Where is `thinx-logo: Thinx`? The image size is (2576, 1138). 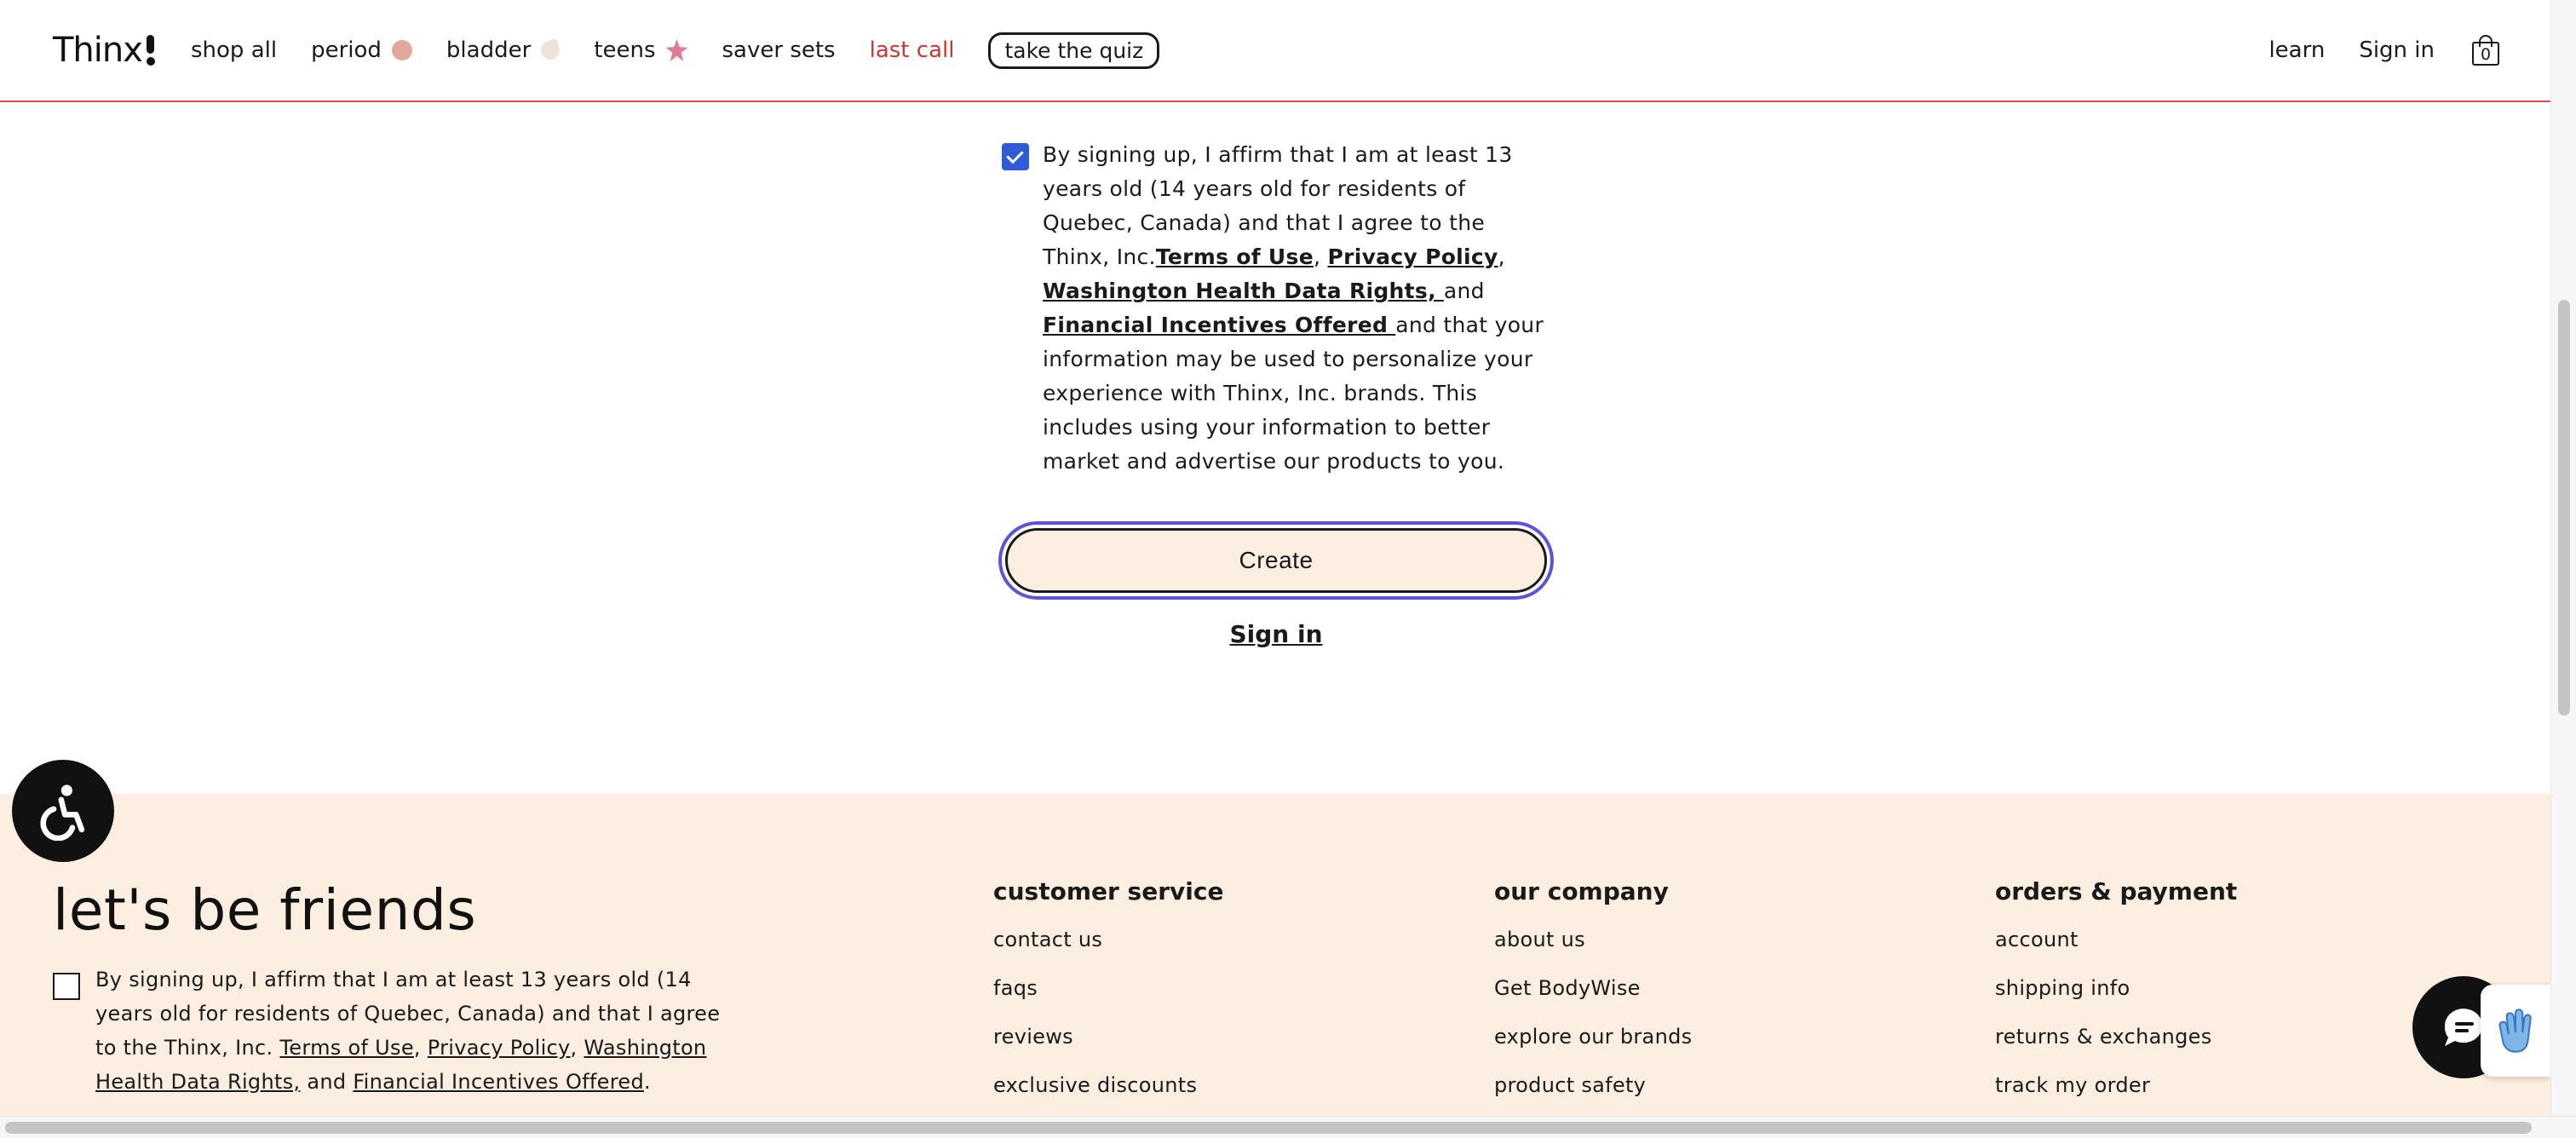
thinx-logo: Thinx is located at coordinates (104, 50).